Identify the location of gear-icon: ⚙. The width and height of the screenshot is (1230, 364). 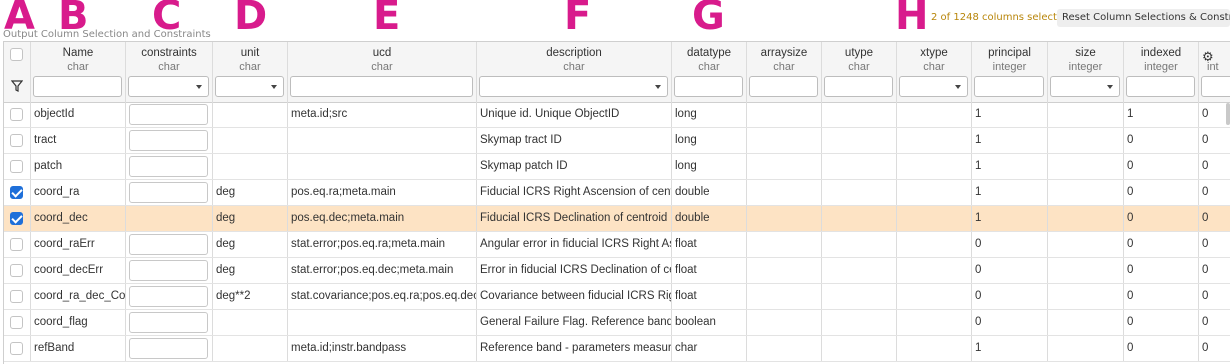
(1208, 56).